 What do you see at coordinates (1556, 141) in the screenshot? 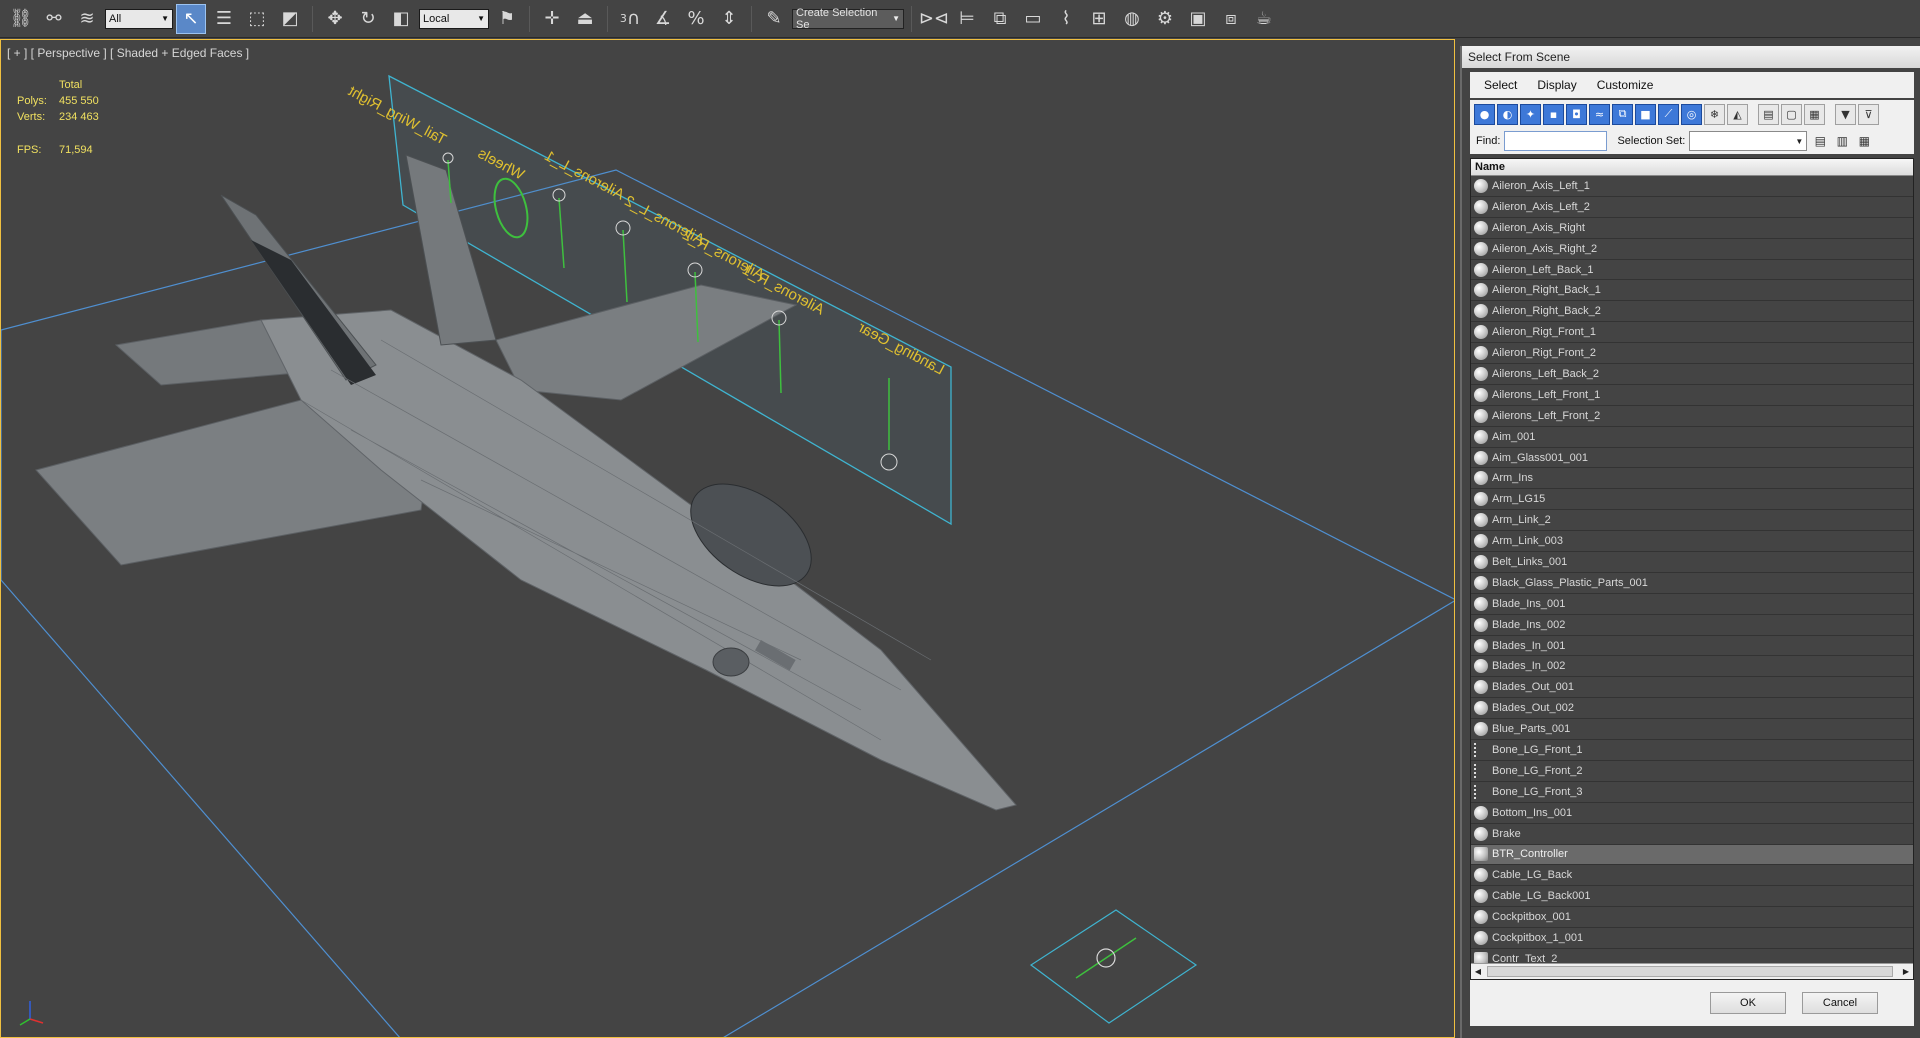
I see `find-input` at bounding box center [1556, 141].